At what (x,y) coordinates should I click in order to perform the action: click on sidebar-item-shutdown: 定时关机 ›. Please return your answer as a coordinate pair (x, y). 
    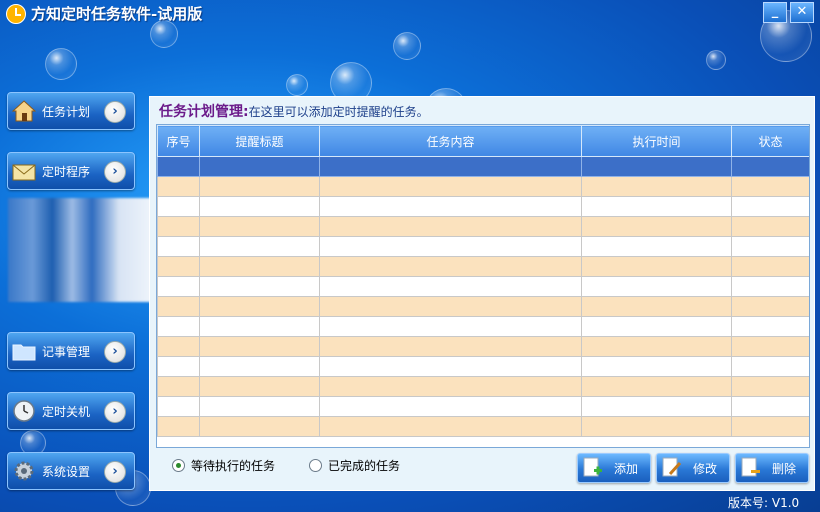
    Looking at the image, I should click on (71, 411).